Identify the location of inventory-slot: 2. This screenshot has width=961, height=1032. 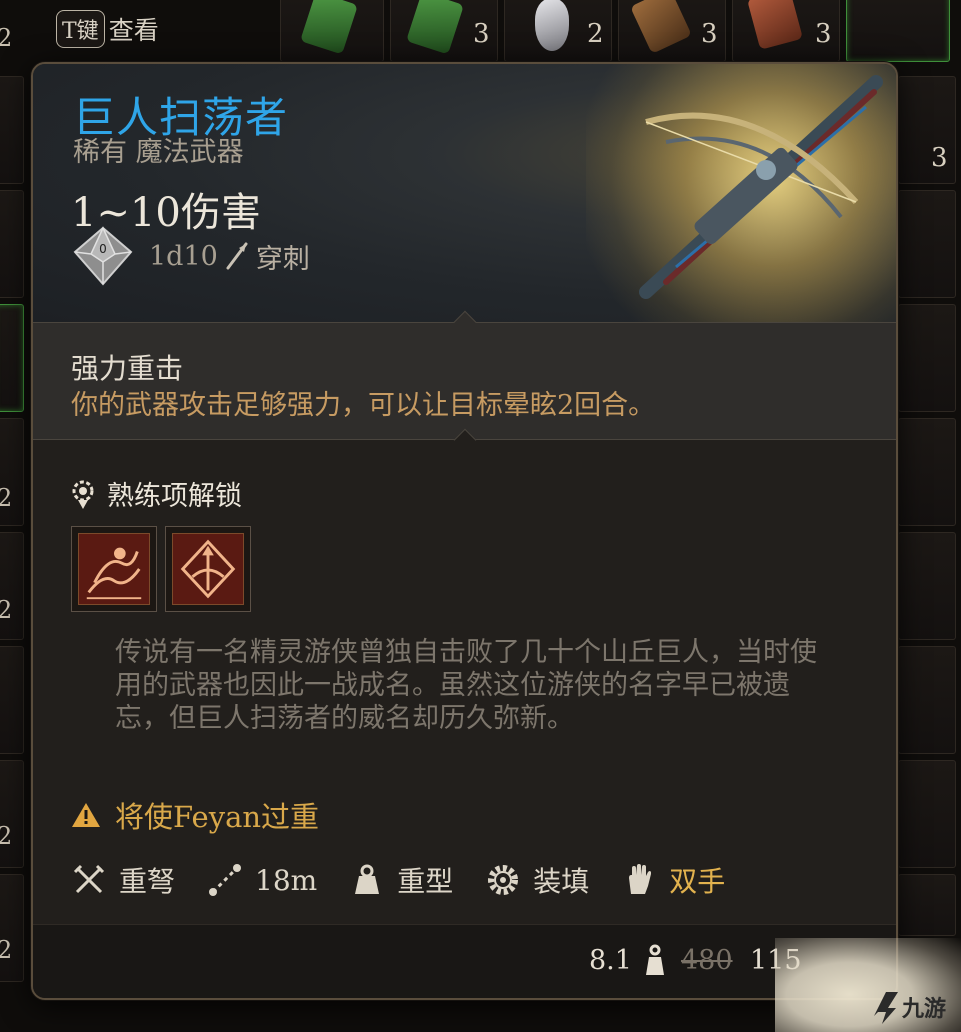
(558, 31).